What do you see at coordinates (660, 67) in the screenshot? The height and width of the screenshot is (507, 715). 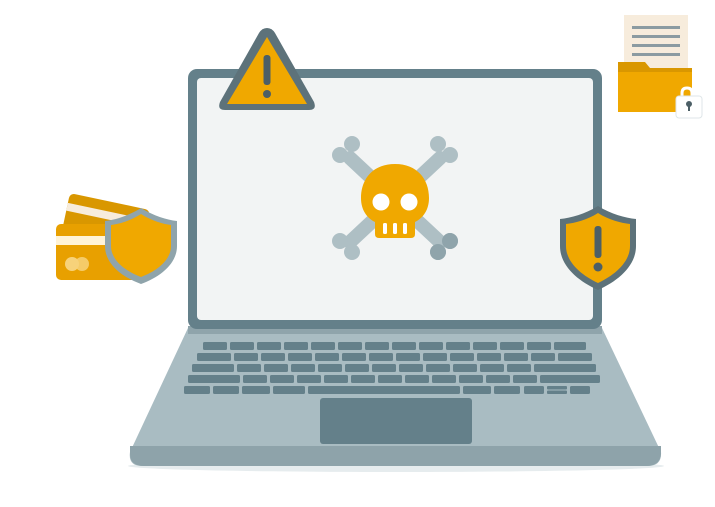 I see `locked-document-folder-icon` at bounding box center [660, 67].